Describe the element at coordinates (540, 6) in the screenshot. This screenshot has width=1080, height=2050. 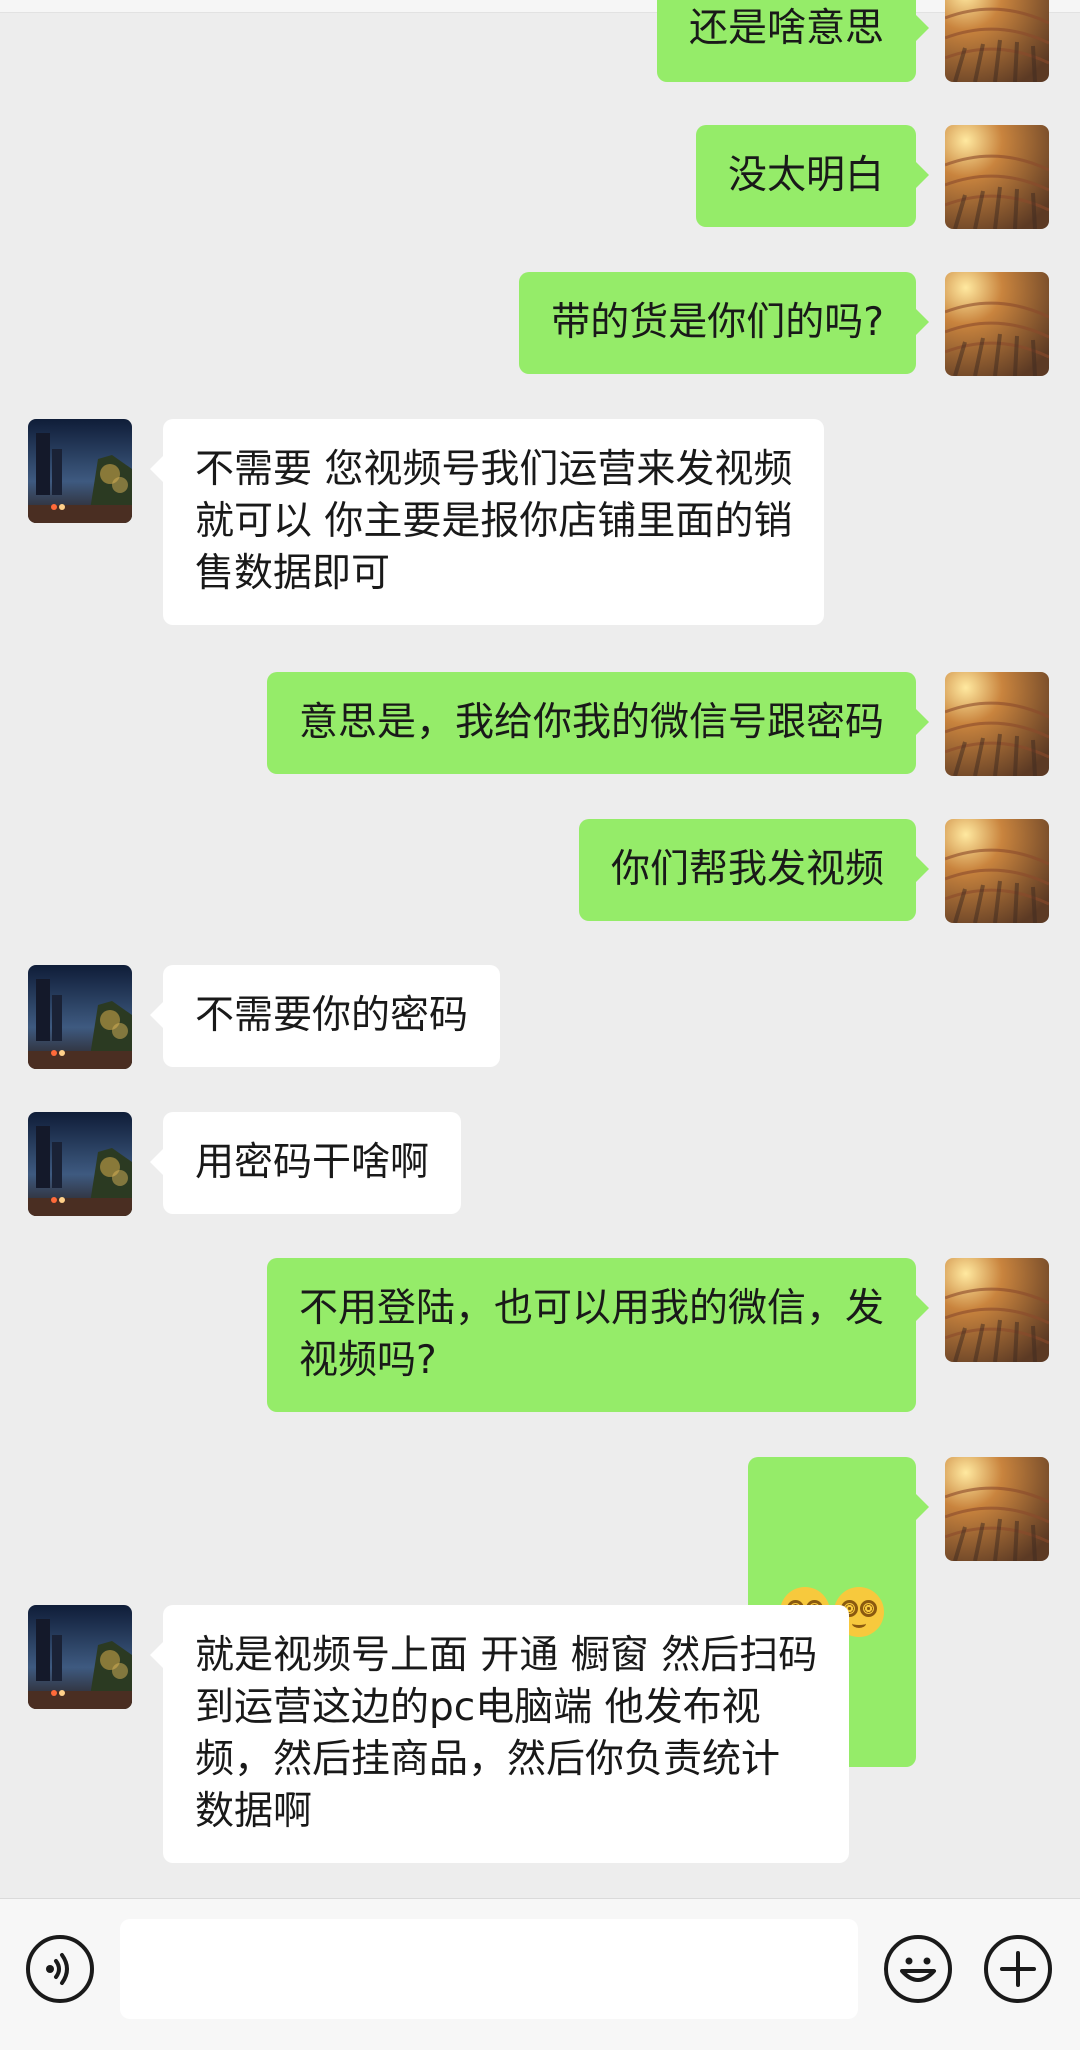
I see `top-edge` at that location.